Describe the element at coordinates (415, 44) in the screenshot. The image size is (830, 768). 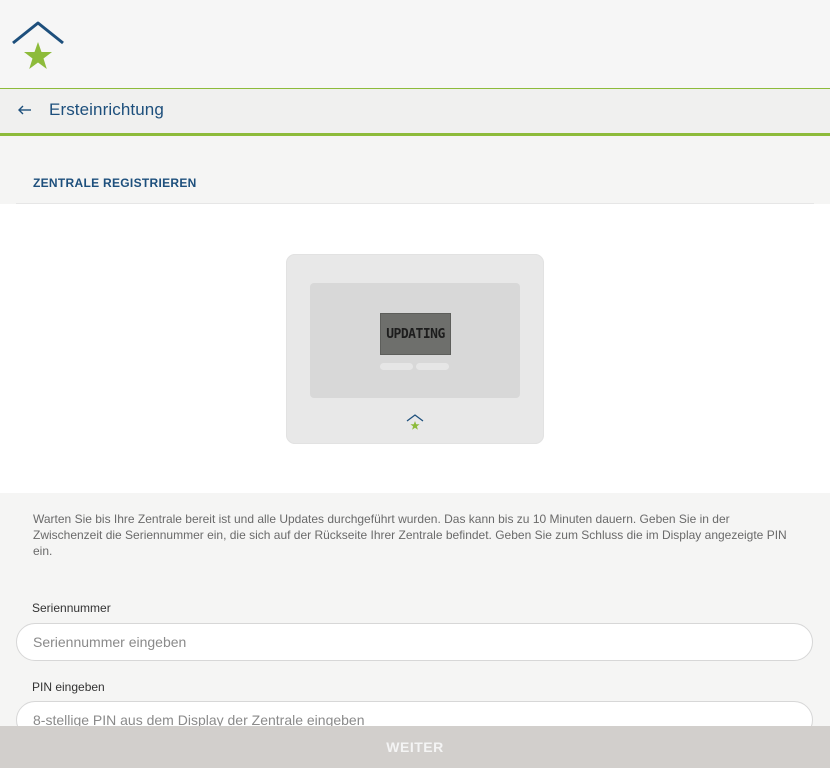
I see `app-header` at that location.